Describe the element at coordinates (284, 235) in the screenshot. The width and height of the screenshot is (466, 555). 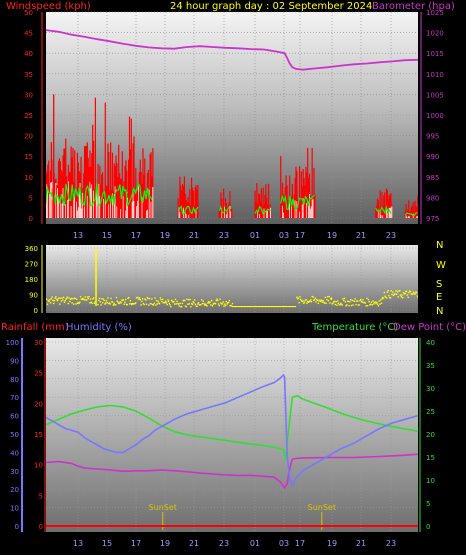
I see `time-tick-label: 03` at that location.